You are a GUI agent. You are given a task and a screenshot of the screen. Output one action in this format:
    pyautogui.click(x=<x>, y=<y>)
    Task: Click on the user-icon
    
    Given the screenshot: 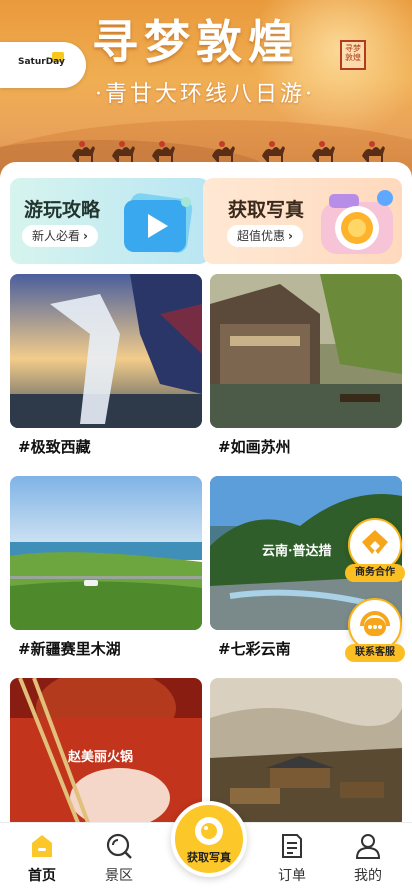 What is the action you would take?
    pyautogui.click(x=368, y=846)
    